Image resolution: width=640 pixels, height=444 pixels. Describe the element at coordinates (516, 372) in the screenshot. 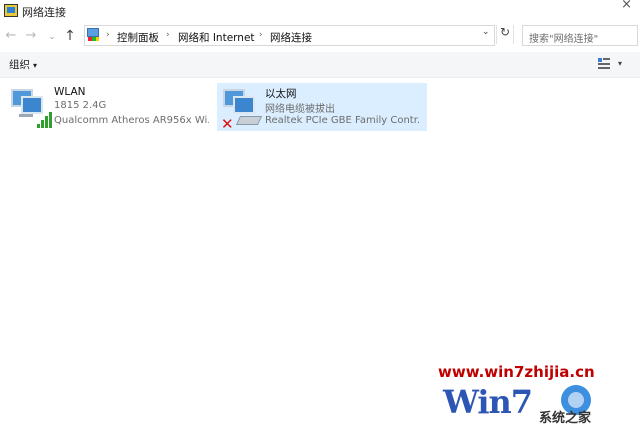

I see `watermark-url: www.win7zhijia.cn` at that location.